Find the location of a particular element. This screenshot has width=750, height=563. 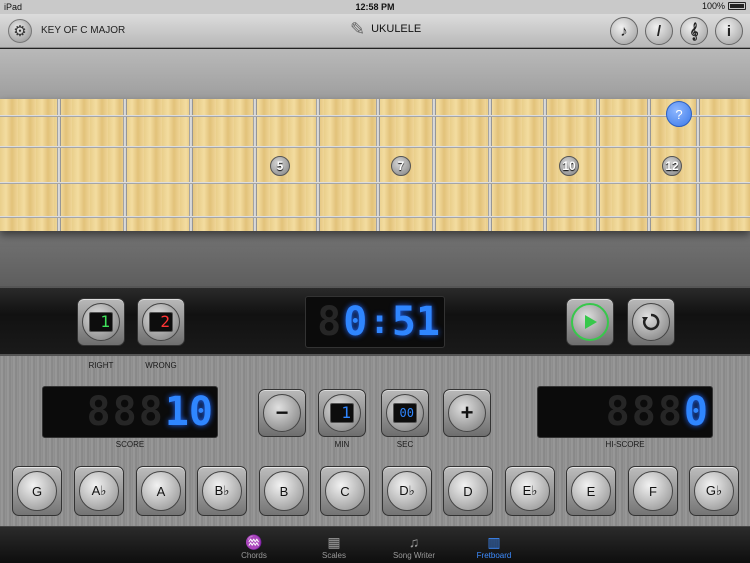

pick-icon: / is located at coordinates (659, 31).